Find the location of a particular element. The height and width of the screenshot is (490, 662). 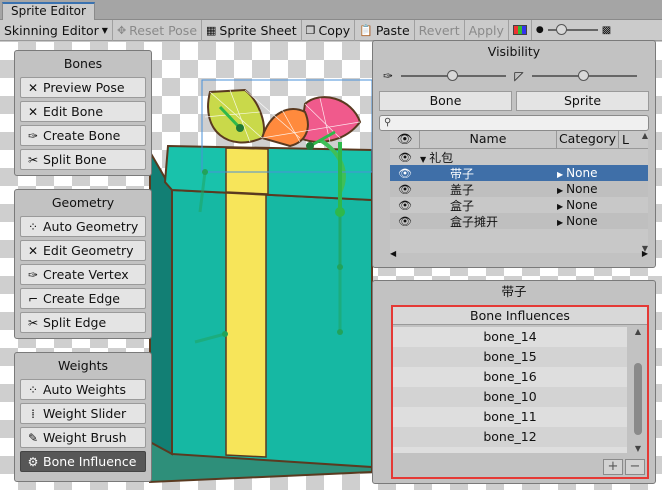

bone-opacity-slider is located at coordinates (454, 75).